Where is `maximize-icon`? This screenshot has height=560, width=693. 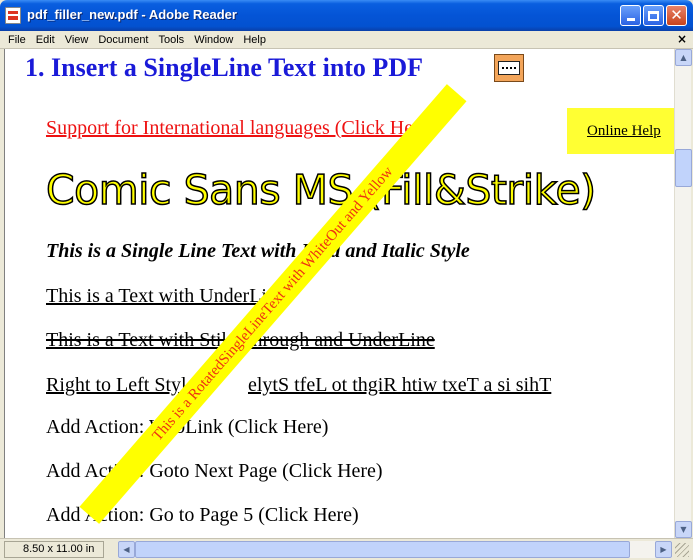
maximize-icon is located at coordinates (653, 15).